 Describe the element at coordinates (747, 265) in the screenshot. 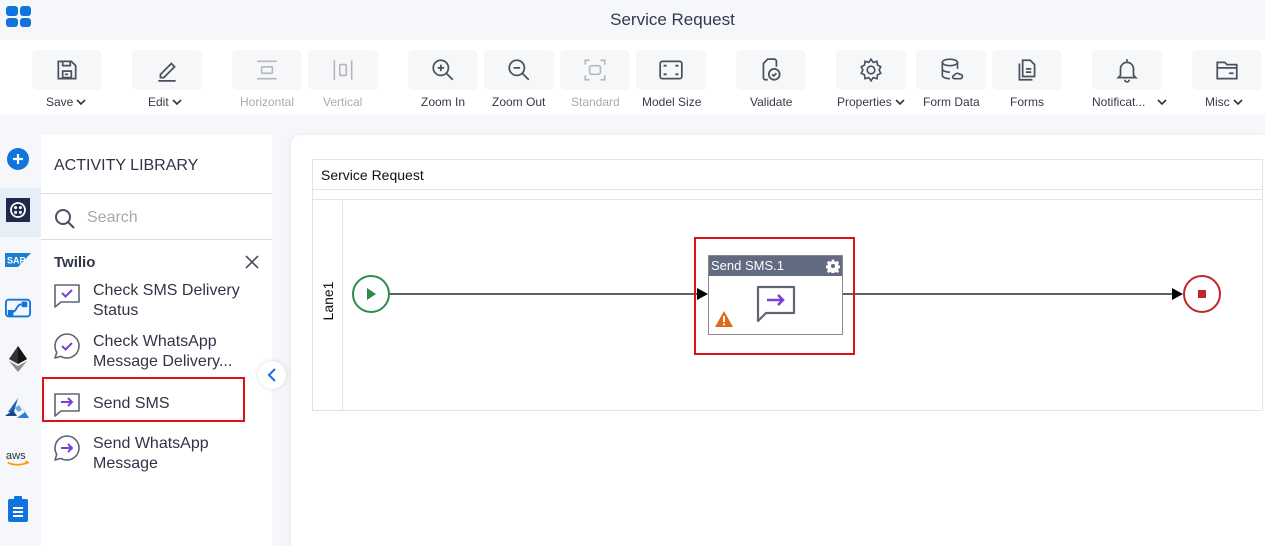

I see `task-title: Send SMS.1` at that location.